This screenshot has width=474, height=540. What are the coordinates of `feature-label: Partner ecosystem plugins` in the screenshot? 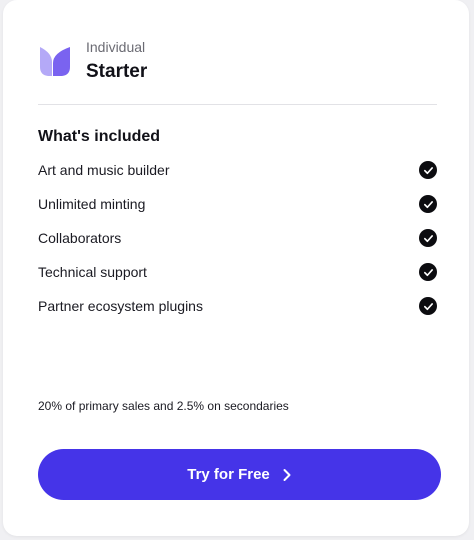 It's located at (120, 306).